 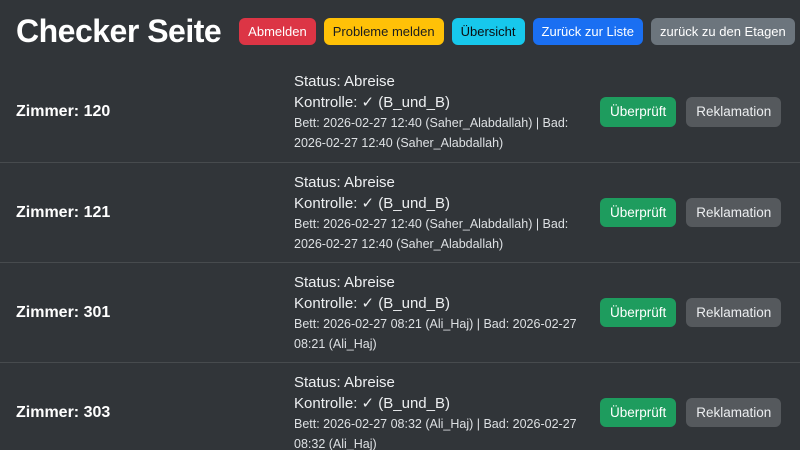 What do you see at coordinates (63, 212) in the screenshot?
I see `room-label: Zimmer: 121` at bounding box center [63, 212].